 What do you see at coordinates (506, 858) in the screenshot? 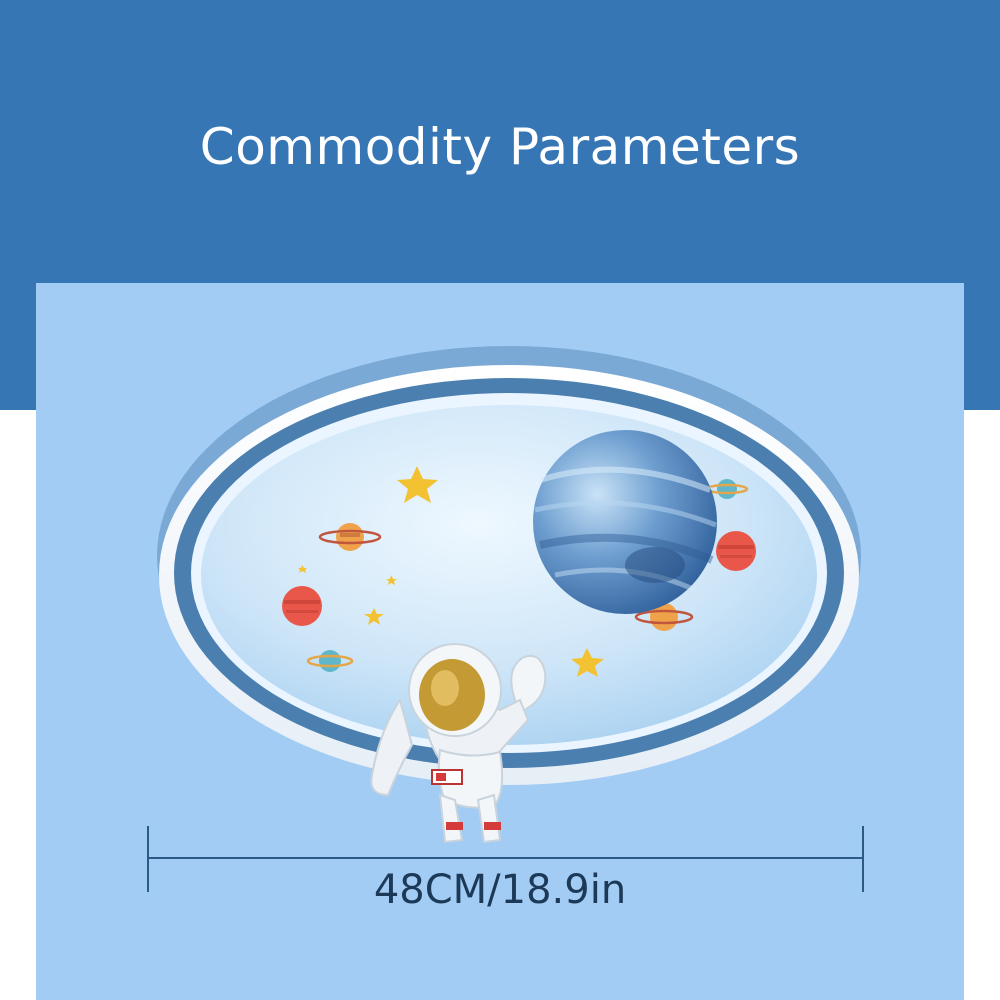
I see `dimension-line` at bounding box center [506, 858].